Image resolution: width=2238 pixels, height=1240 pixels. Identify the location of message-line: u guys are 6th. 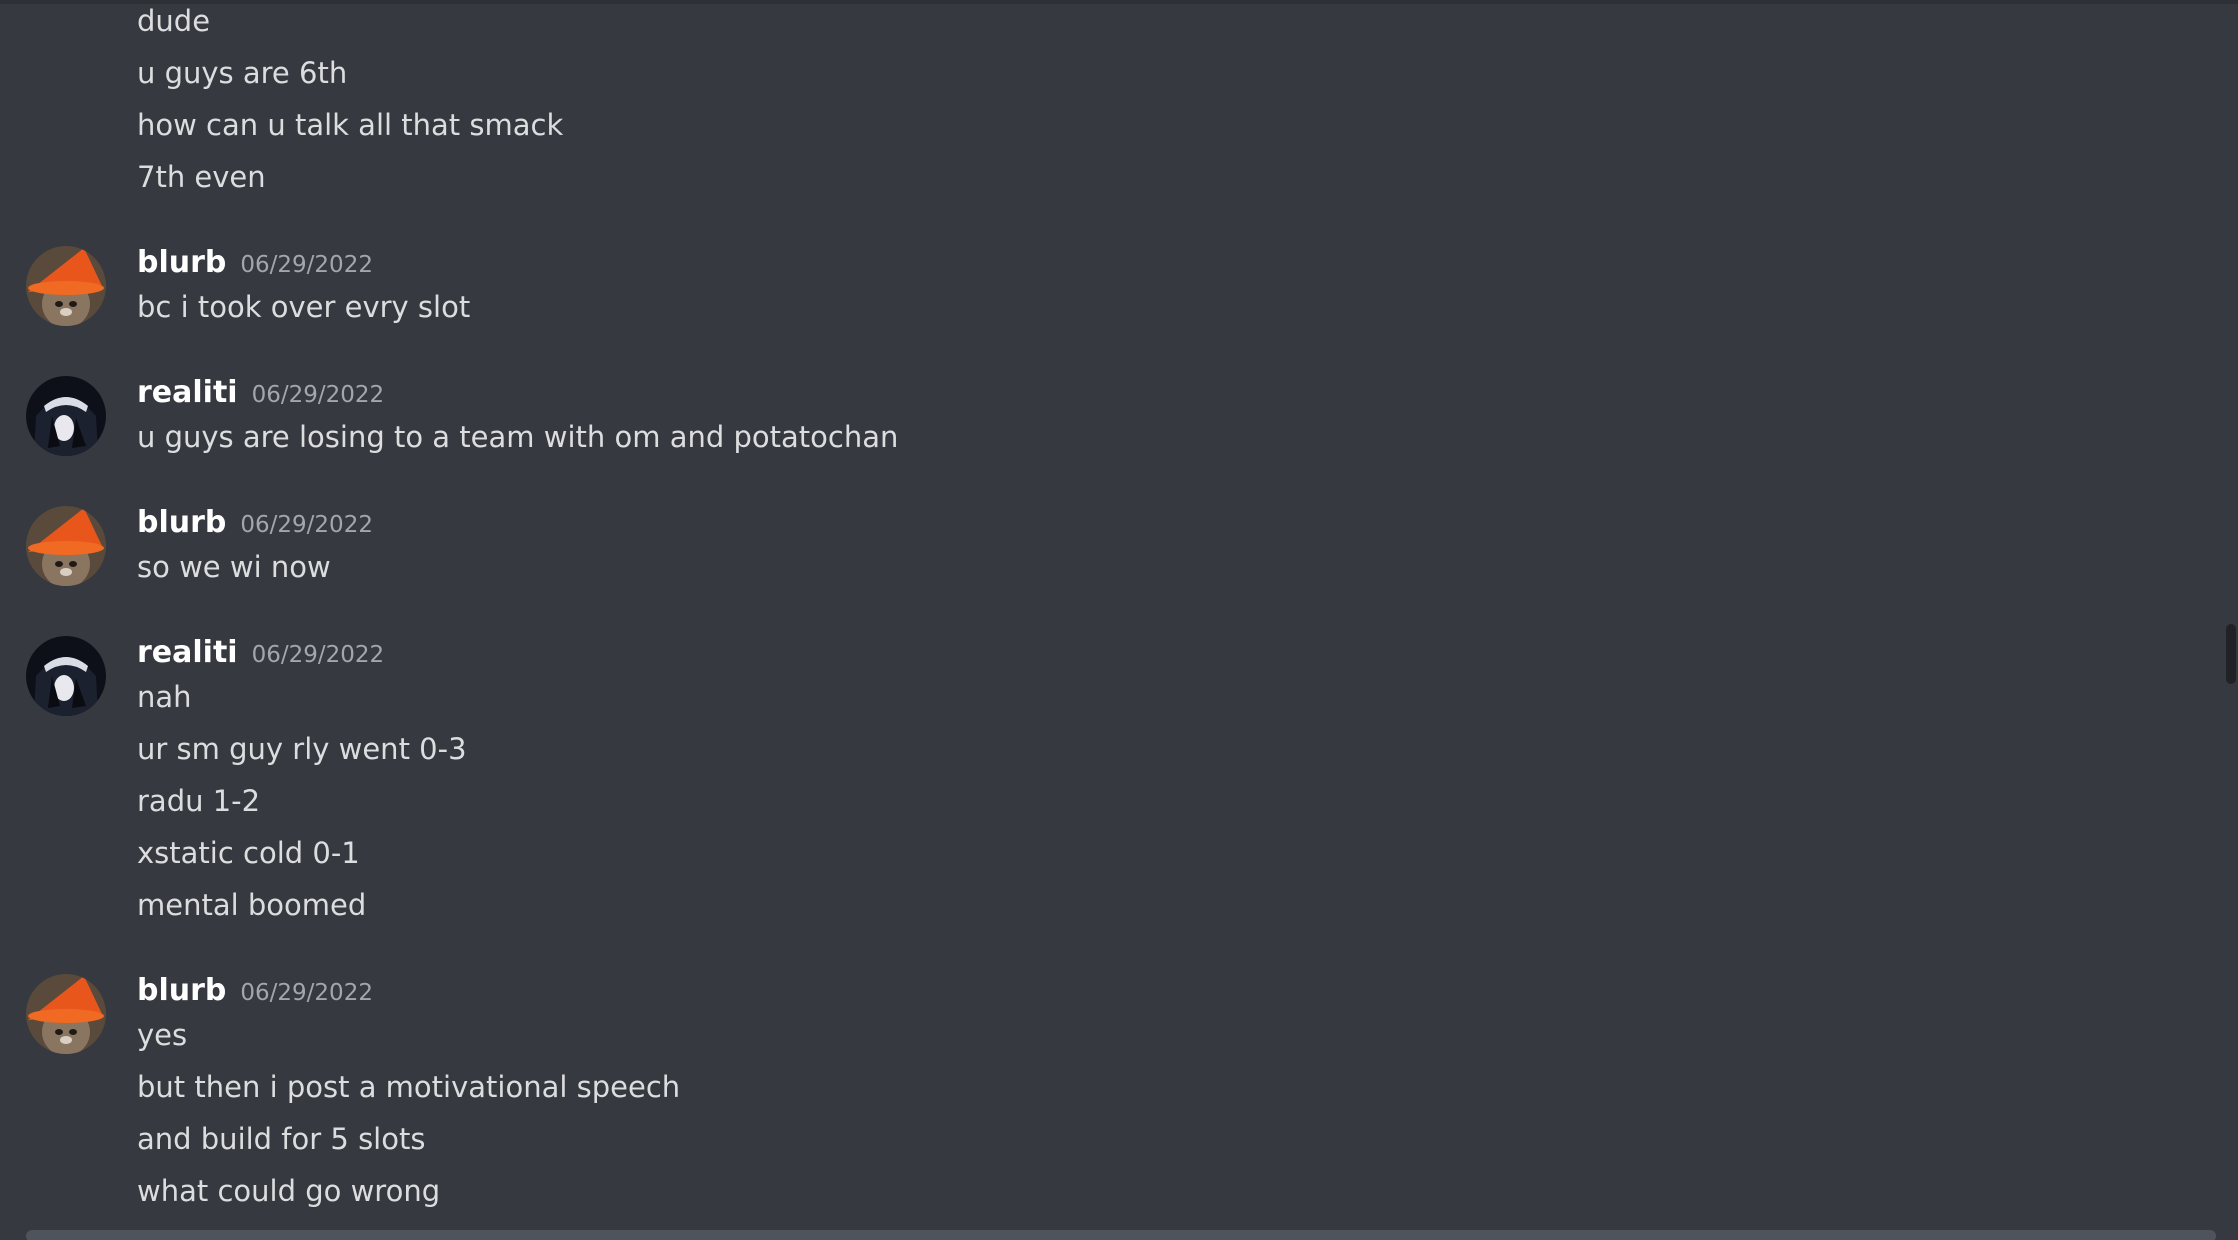
(242, 73).